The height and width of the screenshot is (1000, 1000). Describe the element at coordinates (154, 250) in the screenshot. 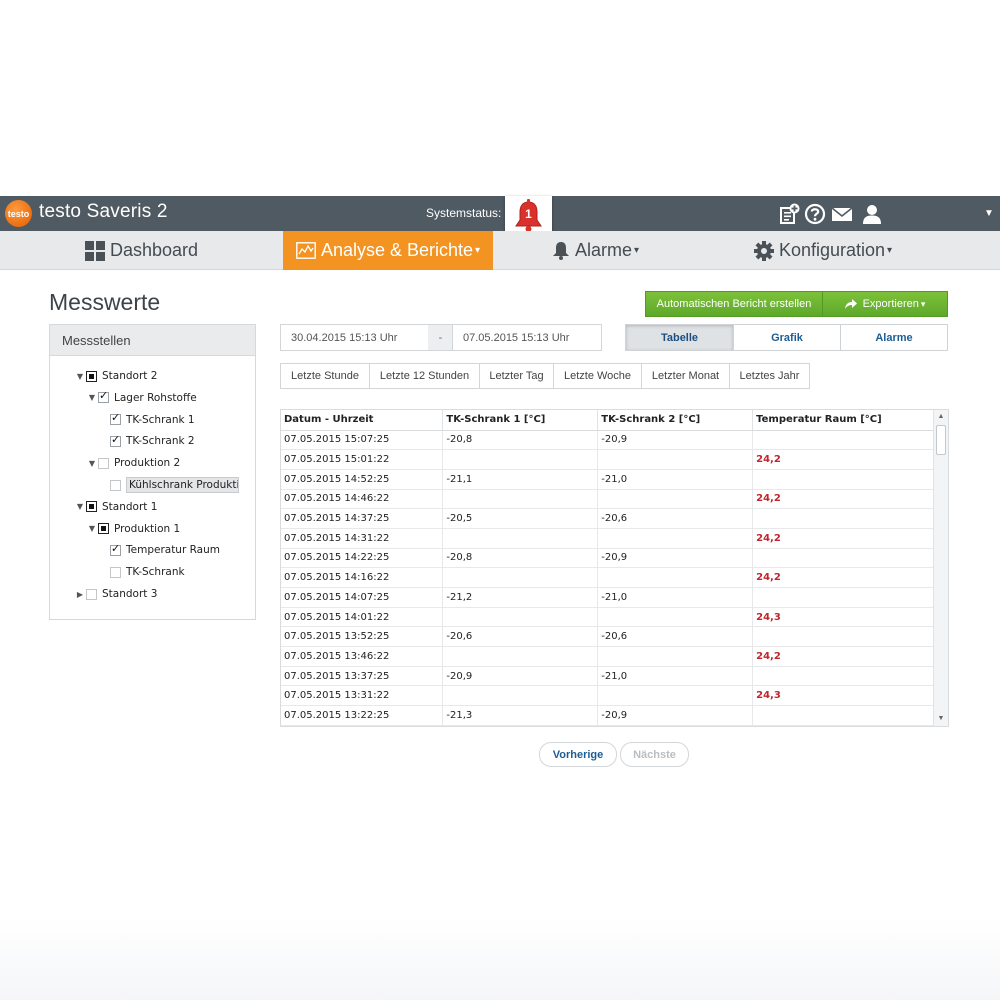

I see `nav-dashboard-label: Dashboard` at that location.